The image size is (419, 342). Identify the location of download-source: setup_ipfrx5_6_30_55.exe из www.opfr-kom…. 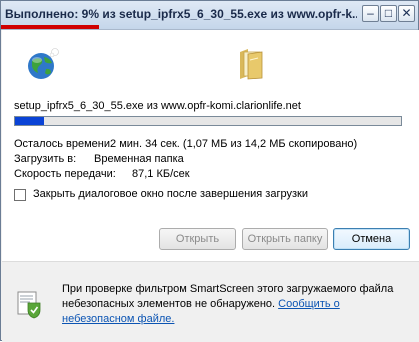
(157, 106).